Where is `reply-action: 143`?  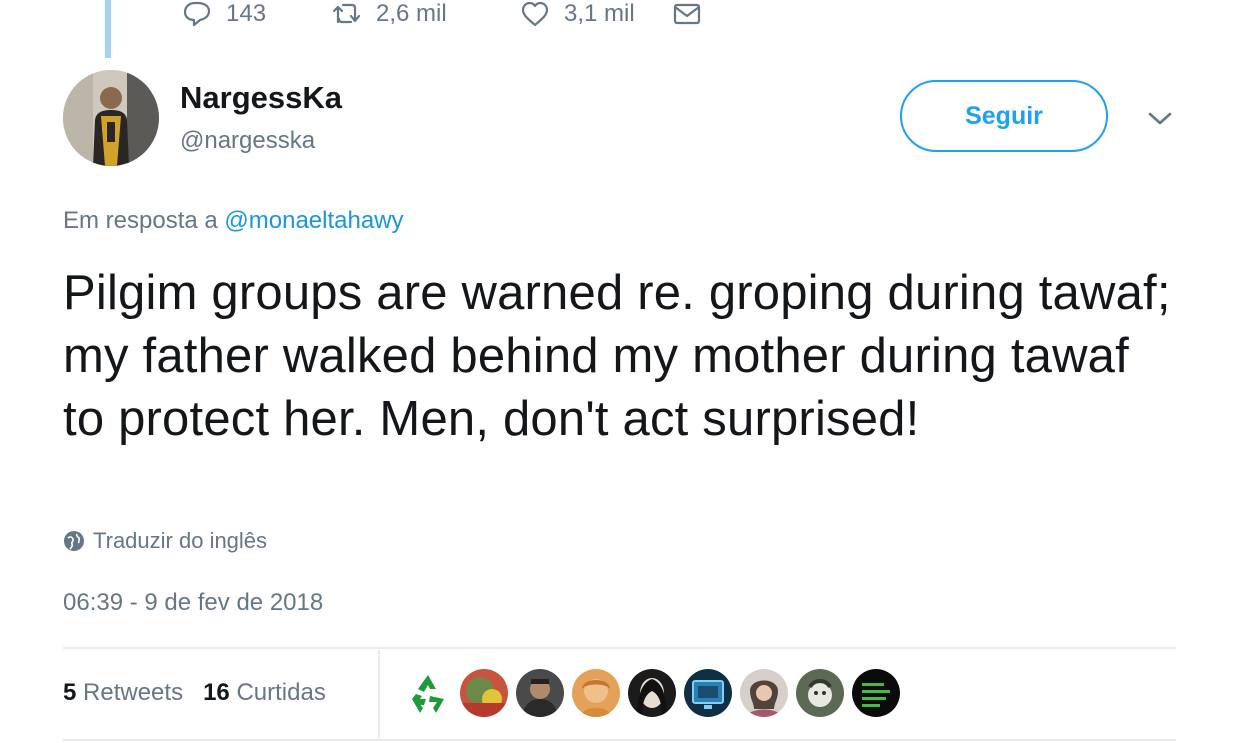
reply-action: 143 is located at coordinates (257, 14).